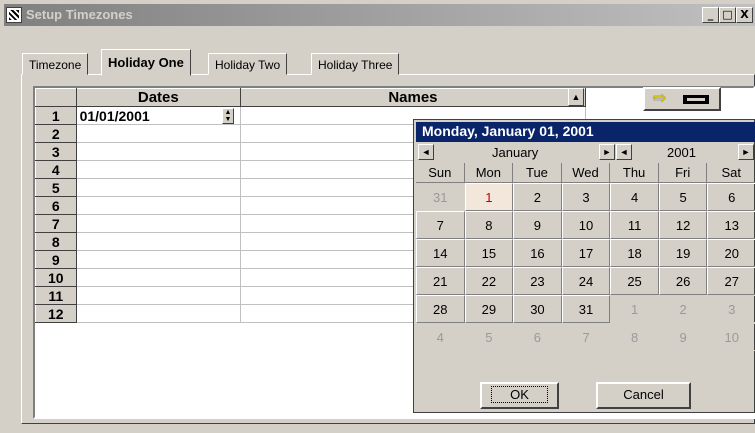 The height and width of the screenshot is (433, 755). Describe the element at coordinates (440, 281) in the screenshot. I see `calendar-day: 21` at that location.